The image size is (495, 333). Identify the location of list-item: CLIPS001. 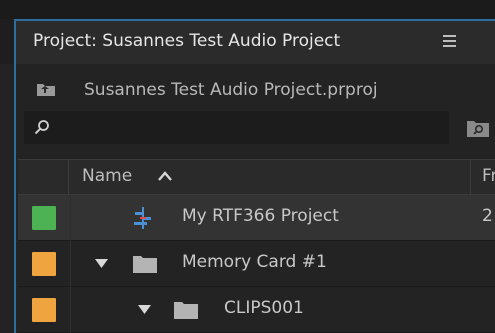
(256, 310).